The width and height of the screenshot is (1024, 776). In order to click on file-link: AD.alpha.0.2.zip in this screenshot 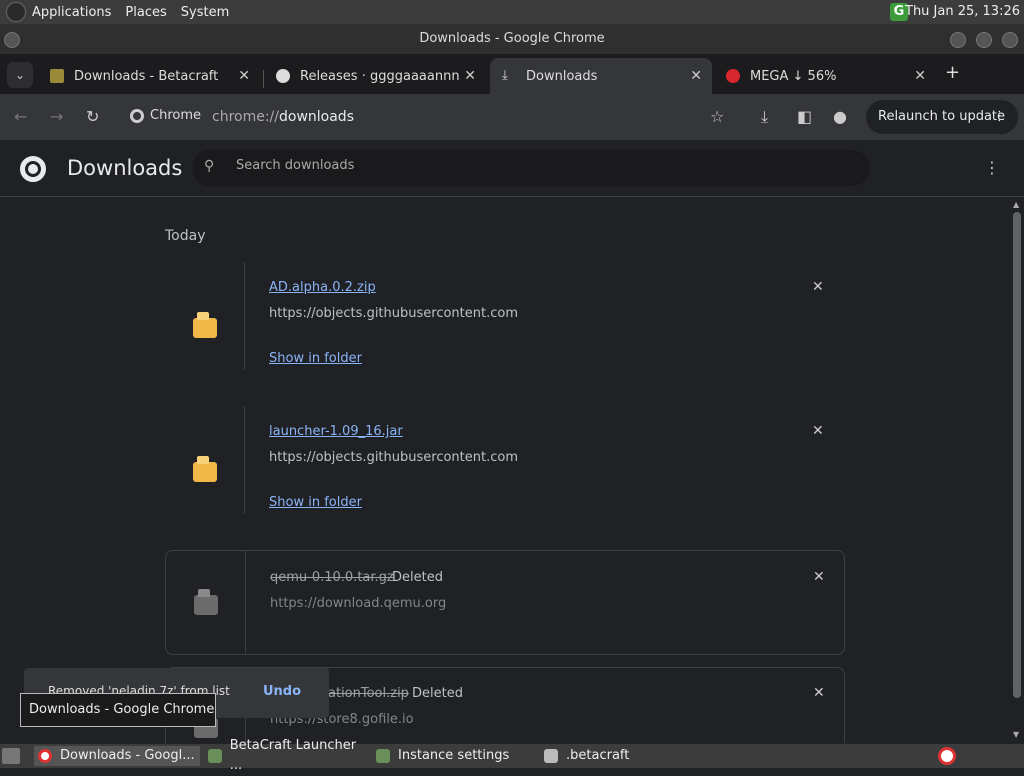, I will do `click(322, 287)`.